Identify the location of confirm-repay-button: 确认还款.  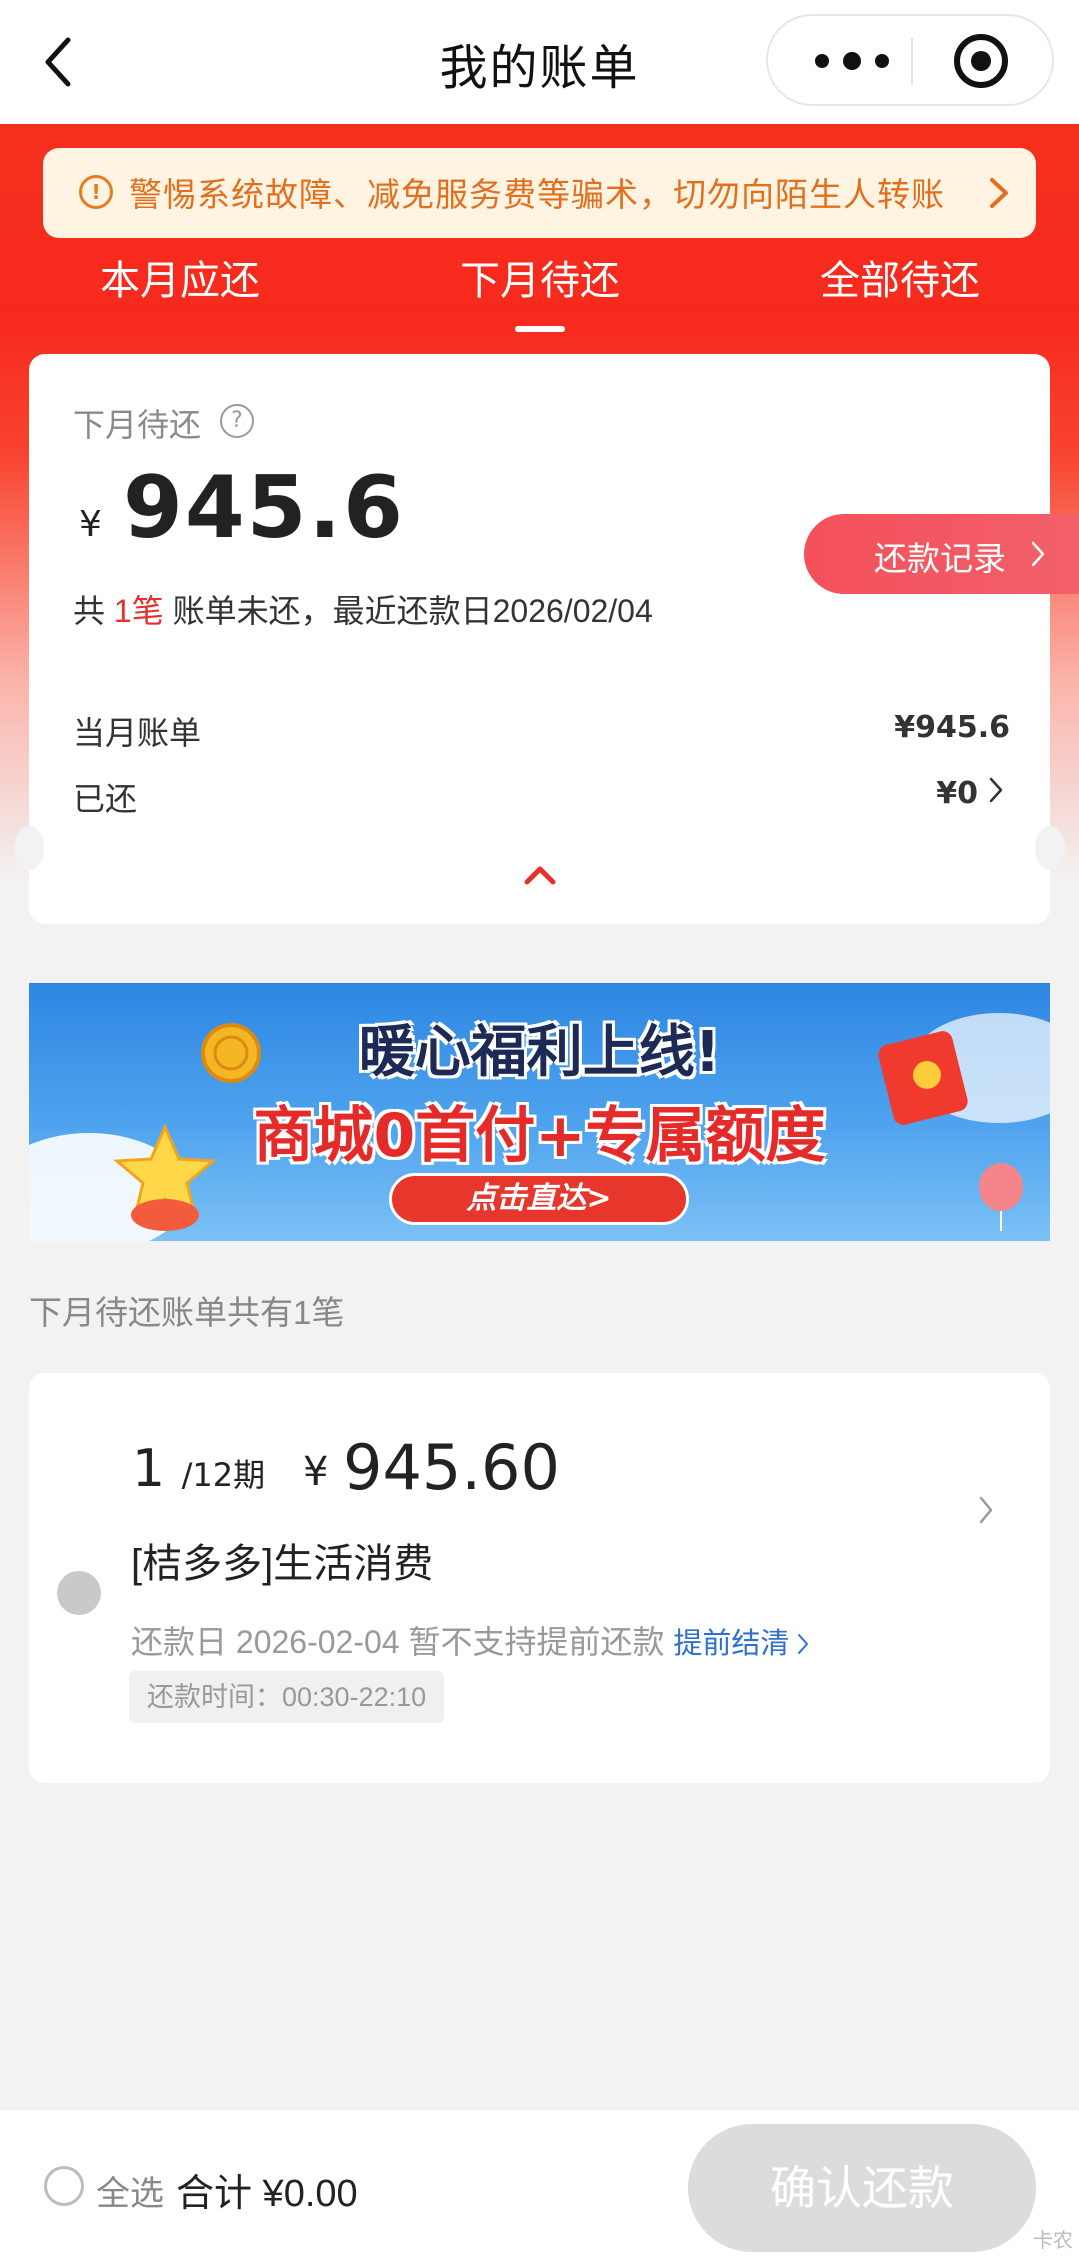
(862, 2188).